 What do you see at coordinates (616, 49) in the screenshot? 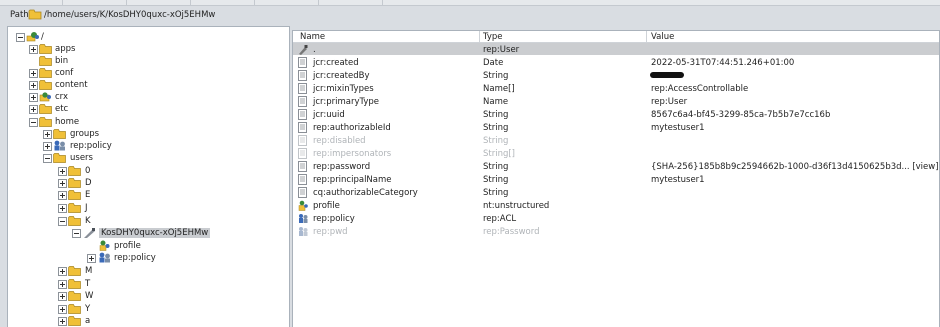
I see `table-row: . rep:User` at bounding box center [616, 49].